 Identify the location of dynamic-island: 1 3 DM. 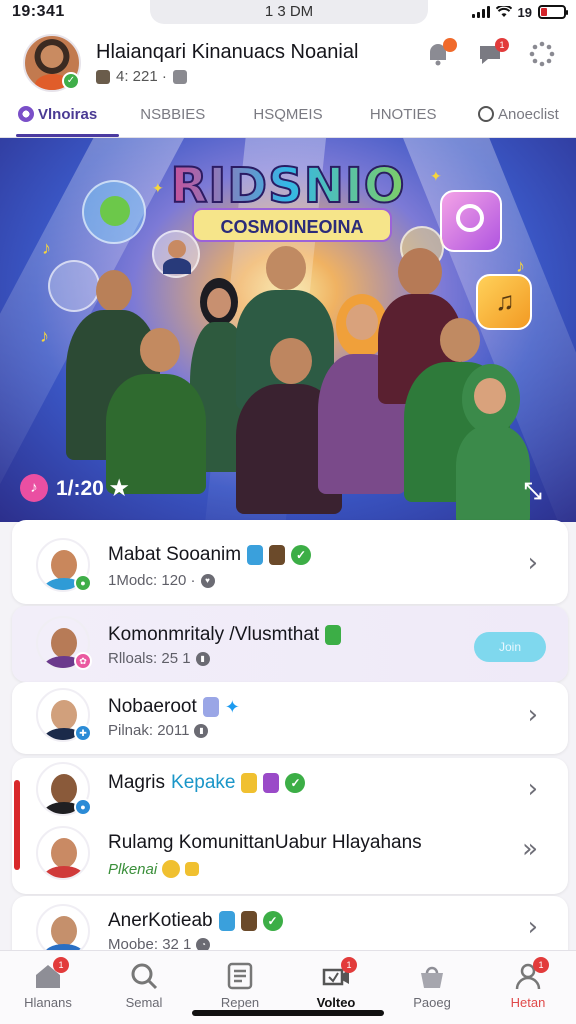
(289, 12).